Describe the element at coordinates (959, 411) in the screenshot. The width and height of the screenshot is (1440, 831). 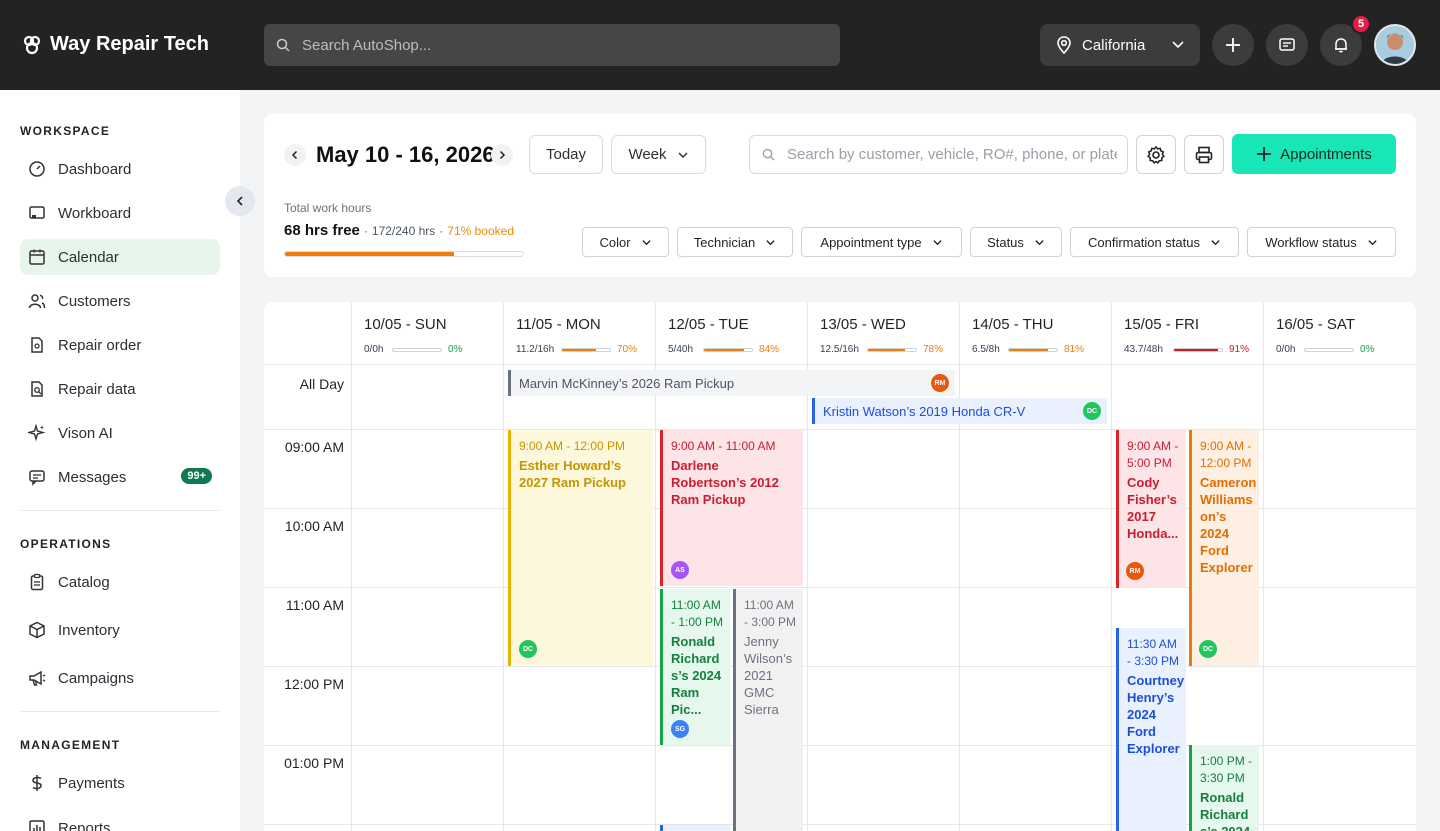
I see `allday-event: Kristin Watson’s 2019 Honda CR-V DC` at that location.